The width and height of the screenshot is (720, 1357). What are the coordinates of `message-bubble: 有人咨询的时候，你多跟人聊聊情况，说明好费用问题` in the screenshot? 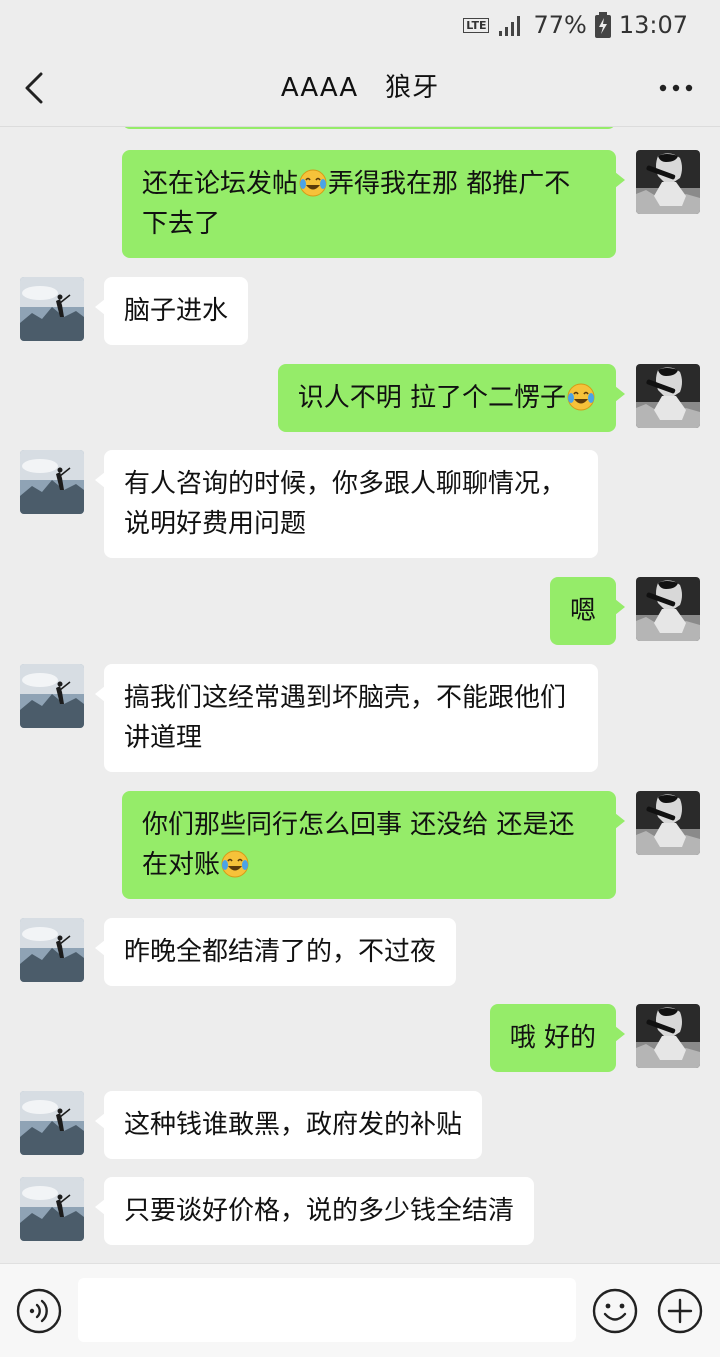 It's located at (346, 504).